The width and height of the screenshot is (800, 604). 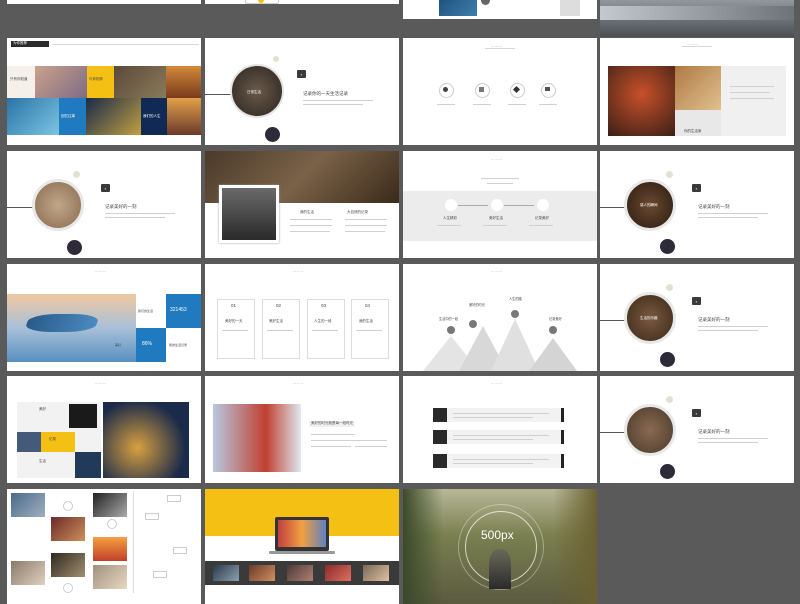 What do you see at coordinates (325, 93) in the screenshot?
I see `slide-heading: 记录你的一天生活记录` at bounding box center [325, 93].